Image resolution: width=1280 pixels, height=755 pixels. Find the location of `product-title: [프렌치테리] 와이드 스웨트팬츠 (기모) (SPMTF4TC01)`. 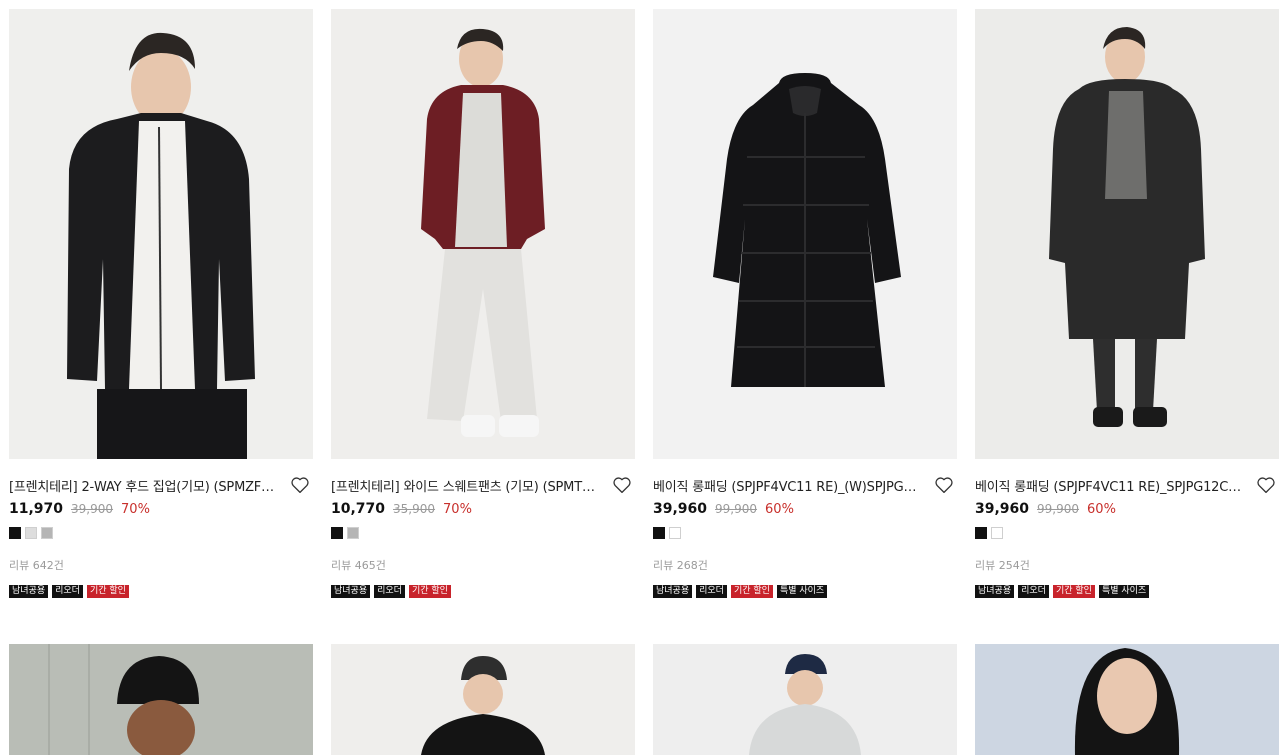

product-title: [프렌치테리] 와이드 스웨트팬츠 (기모) (SPMTF4TC01) is located at coordinates (471, 485).